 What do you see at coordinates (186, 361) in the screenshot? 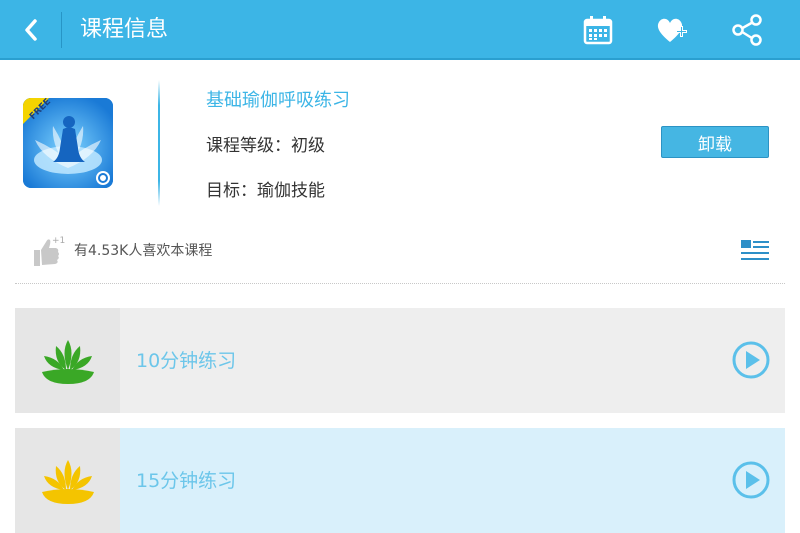
I see `session-label: 10分钟练习` at bounding box center [186, 361].